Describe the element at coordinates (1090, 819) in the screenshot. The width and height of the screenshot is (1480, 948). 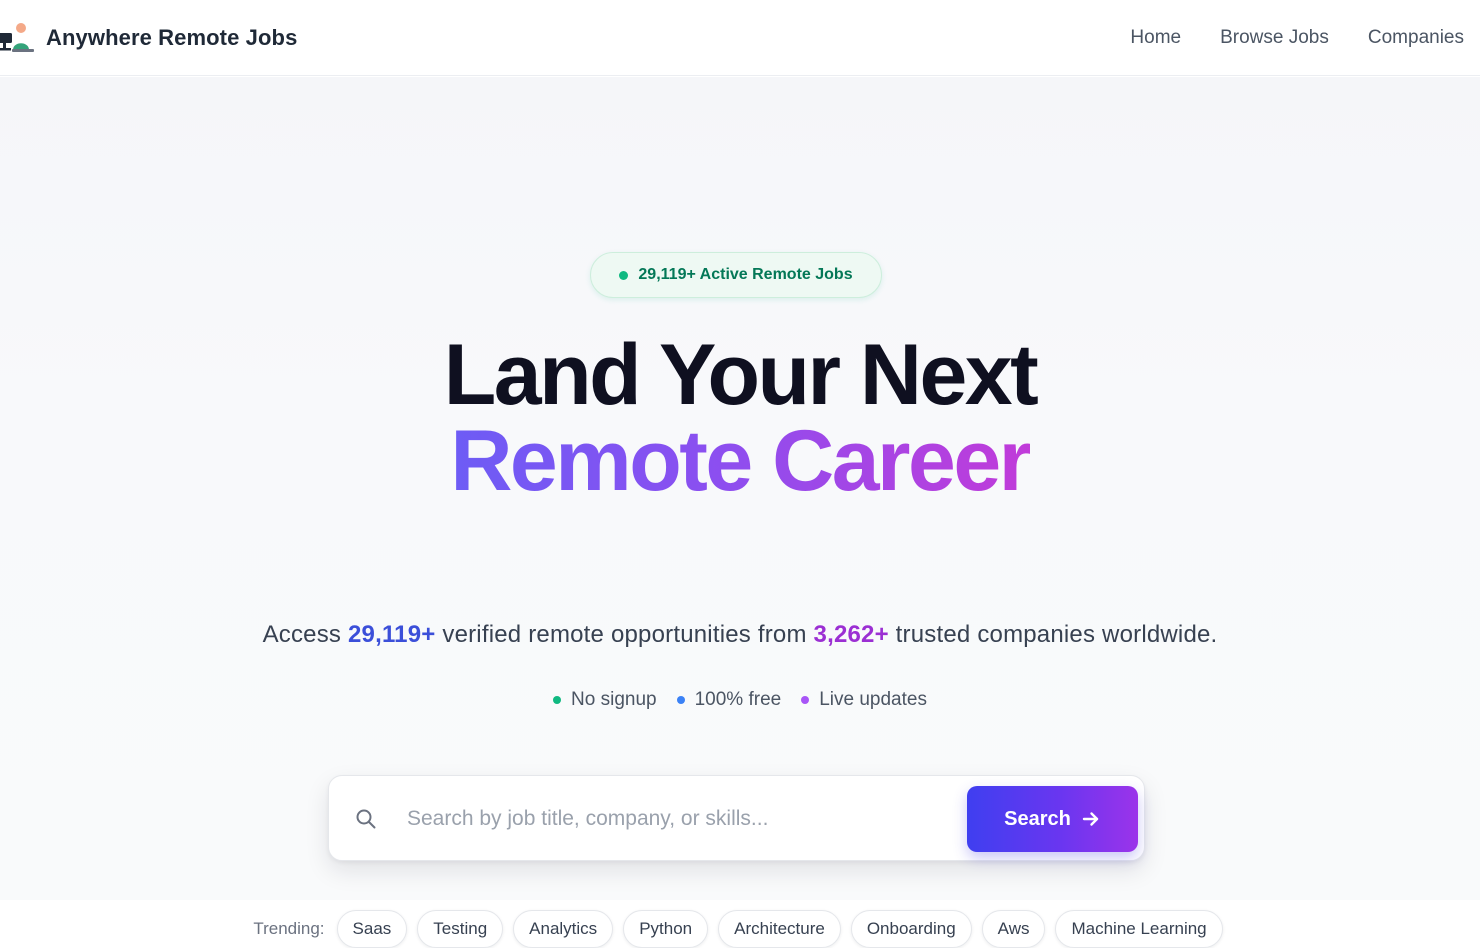
I see `arrow-right-icon` at that location.